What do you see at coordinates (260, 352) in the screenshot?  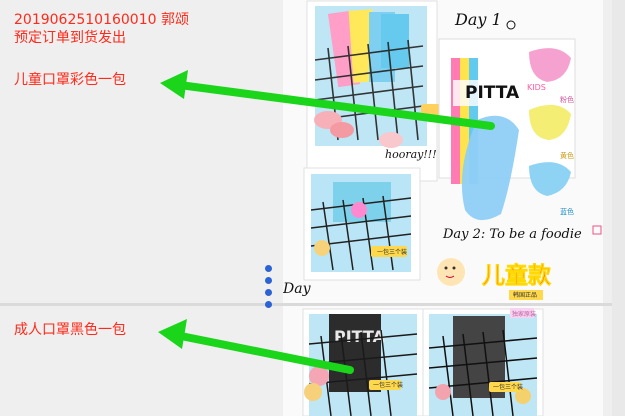 I see `adult-arrow-line` at bounding box center [260, 352].